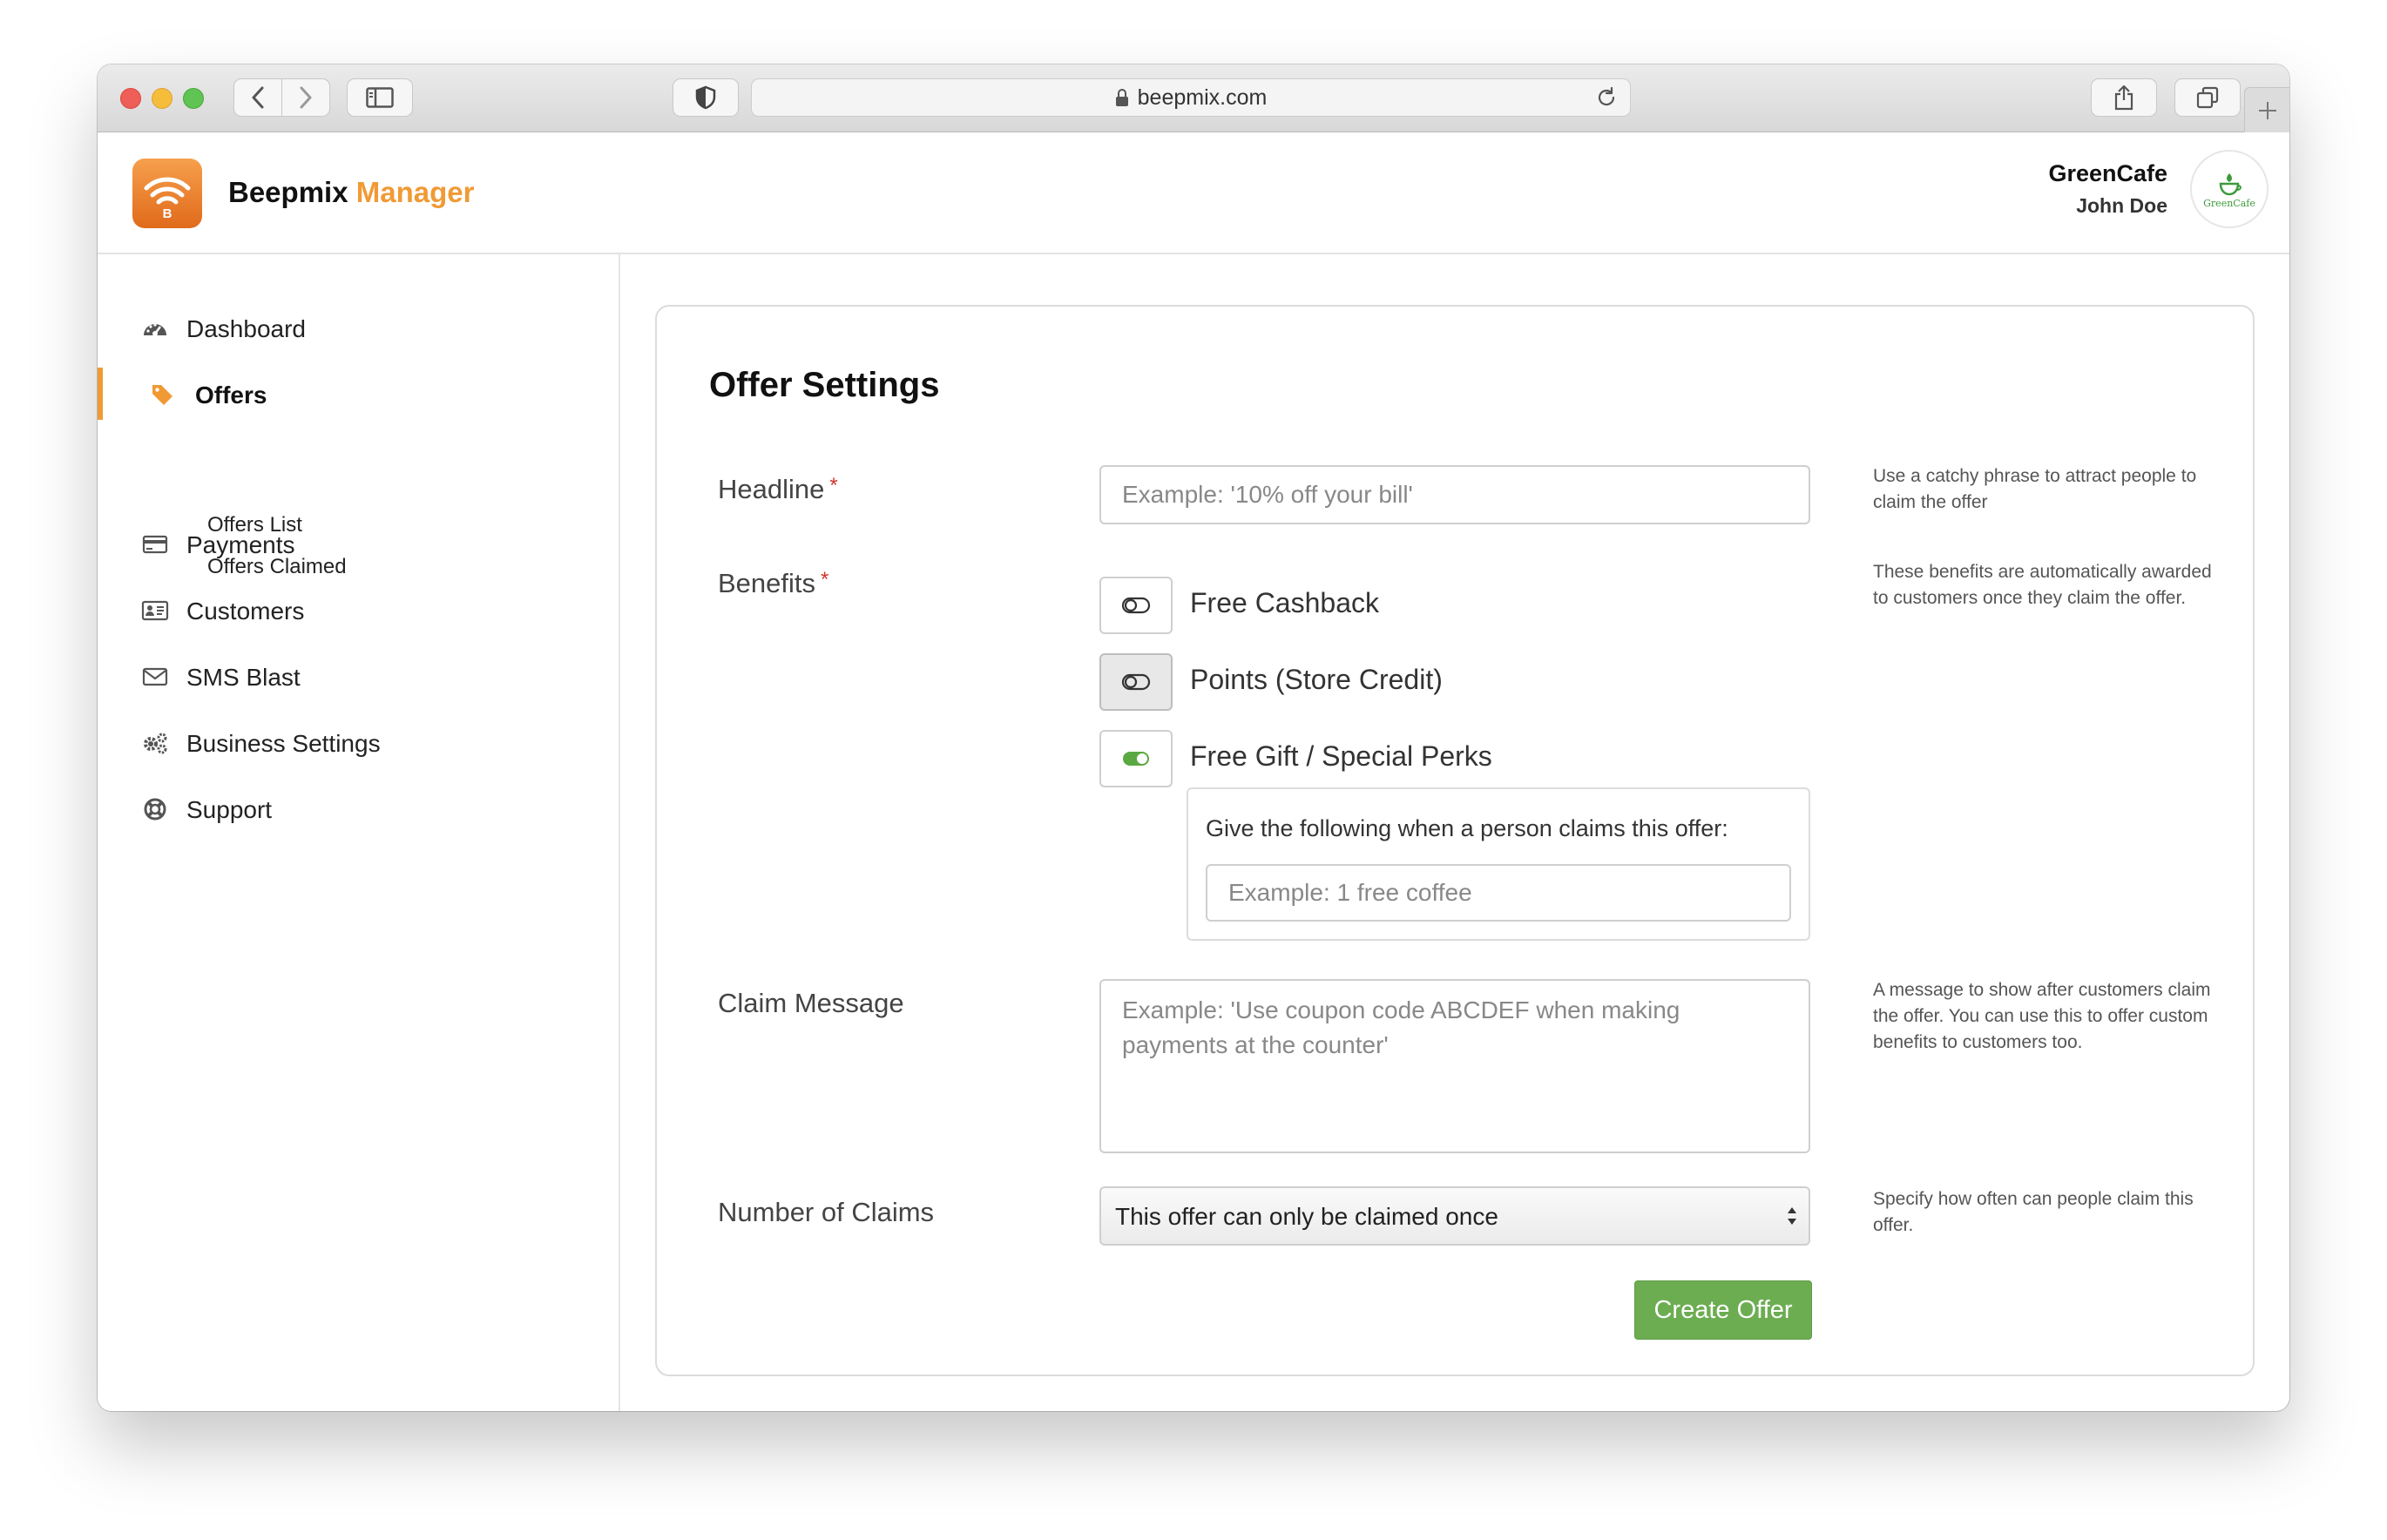 Image resolution: width=2387 pixels, height=1540 pixels. Describe the element at coordinates (351, 192) in the screenshot. I see `brand-title: Beepmix Manager` at that location.